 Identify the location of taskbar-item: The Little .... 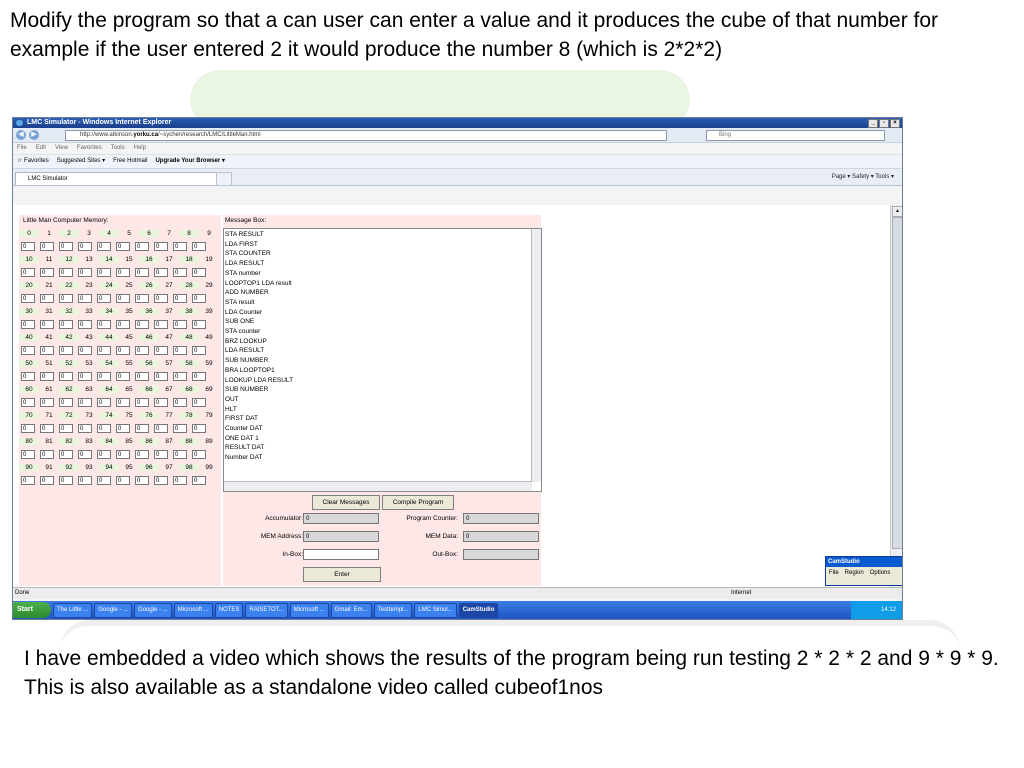
(73, 610).